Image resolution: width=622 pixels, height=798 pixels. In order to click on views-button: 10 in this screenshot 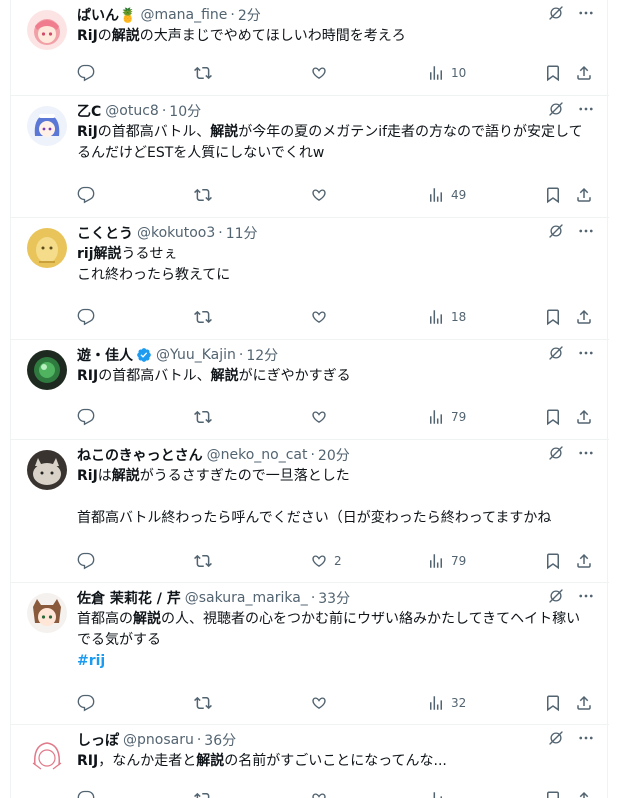, I will do `click(446, 73)`.